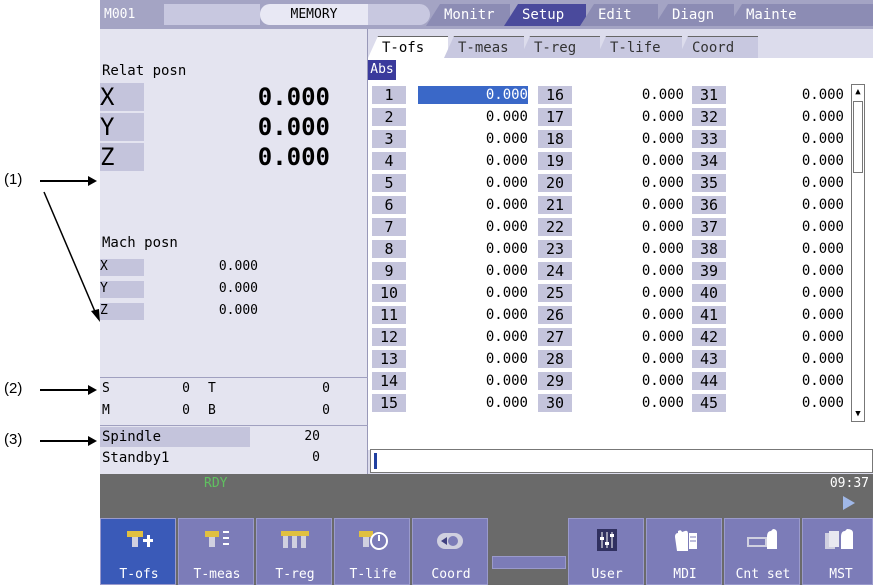  What do you see at coordinates (858, 137) in the screenshot?
I see `scroll-thumb` at bounding box center [858, 137].